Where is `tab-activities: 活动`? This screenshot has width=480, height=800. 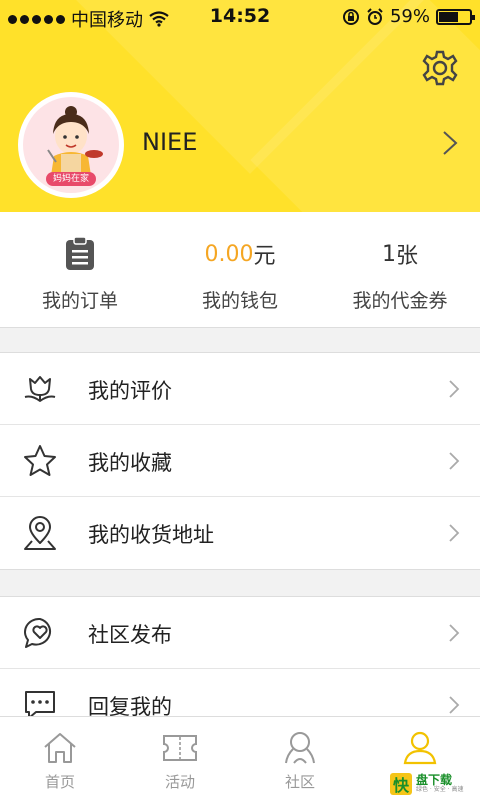
tab-activities: 活动 is located at coordinates (180, 758).